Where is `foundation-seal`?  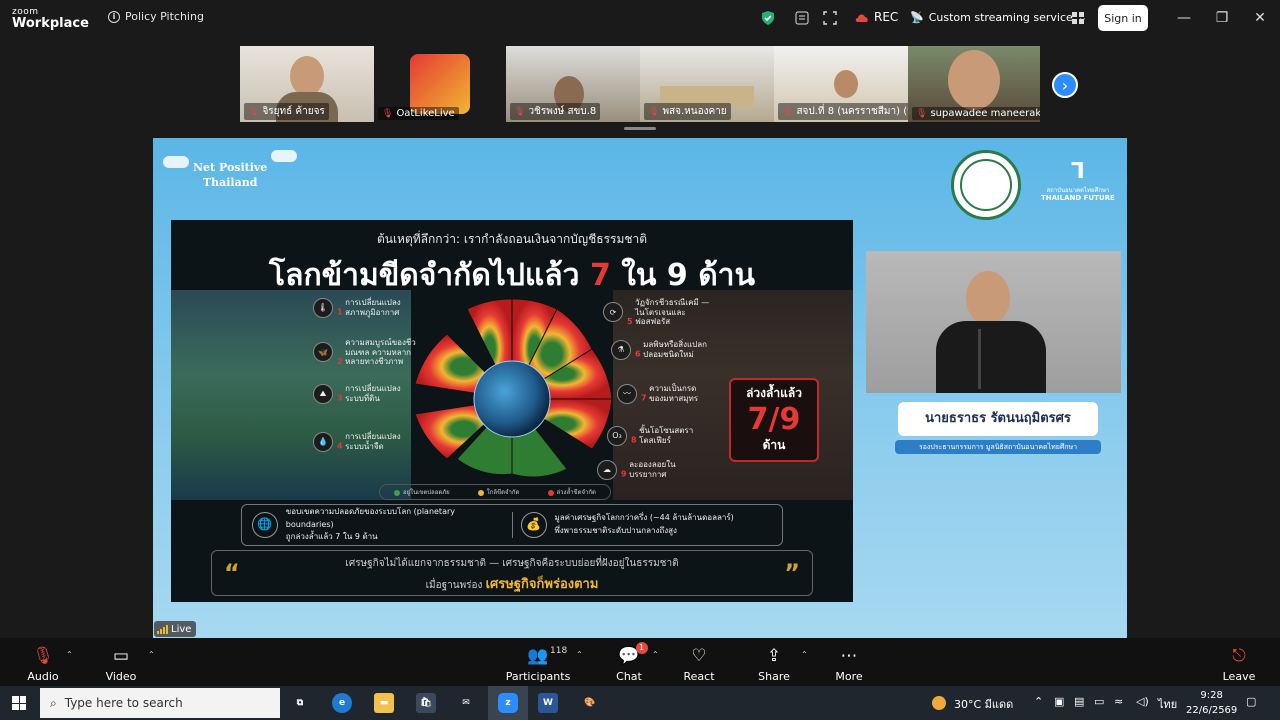 foundation-seal is located at coordinates (986, 185).